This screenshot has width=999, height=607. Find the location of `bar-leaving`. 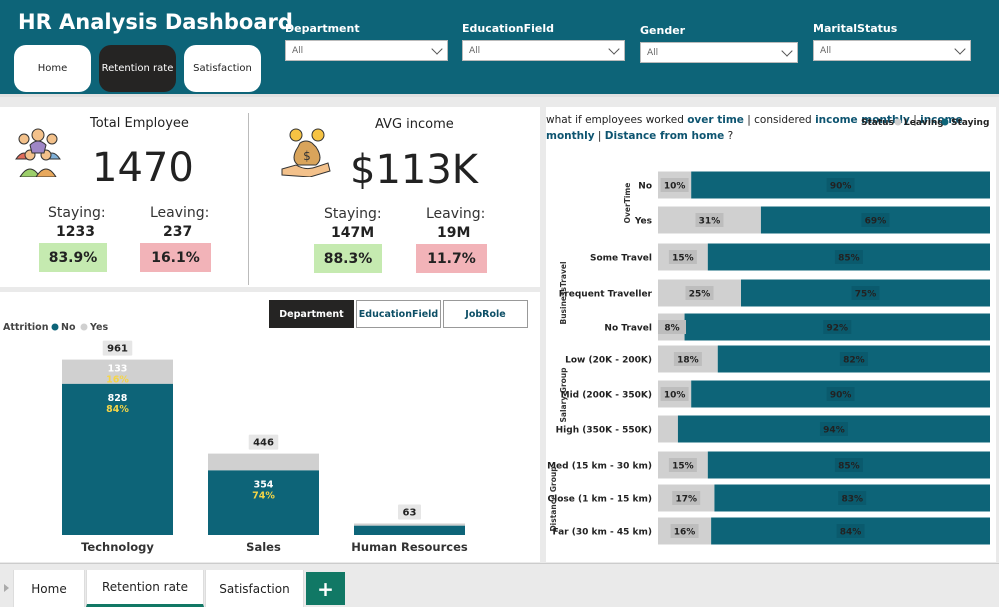

bar-leaving is located at coordinates (668, 429).